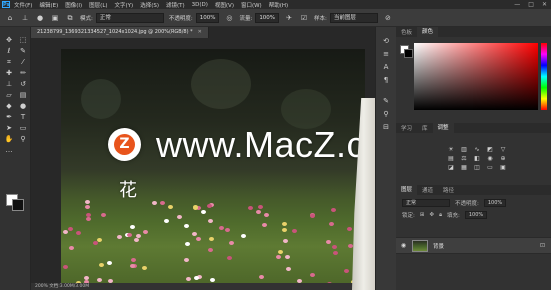 This screenshot has width=551, height=290. Describe the element at coordinates (267, 17) in the screenshot. I see `flow-field: 100%` at that location.